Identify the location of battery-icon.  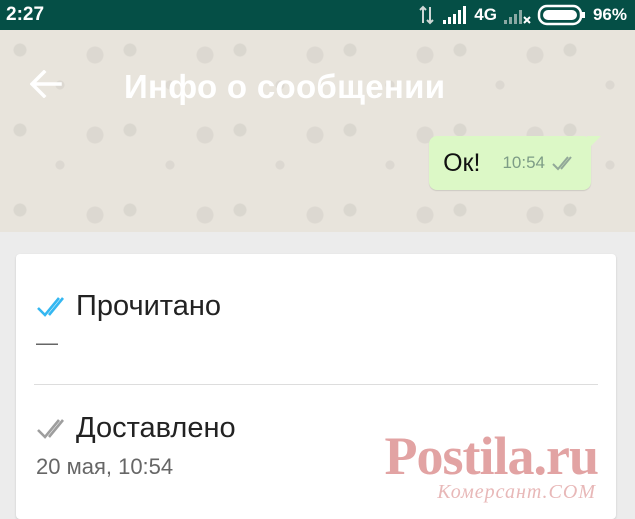
(561, 15).